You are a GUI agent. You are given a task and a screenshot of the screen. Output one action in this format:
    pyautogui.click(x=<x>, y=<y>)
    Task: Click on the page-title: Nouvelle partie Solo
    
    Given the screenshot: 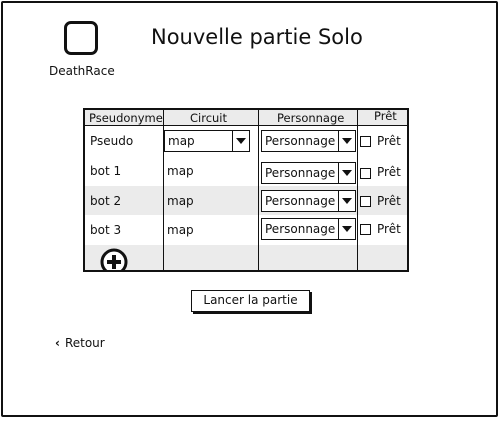 What is the action you would take?
    pyautogui.click(x=257, y=37)
    